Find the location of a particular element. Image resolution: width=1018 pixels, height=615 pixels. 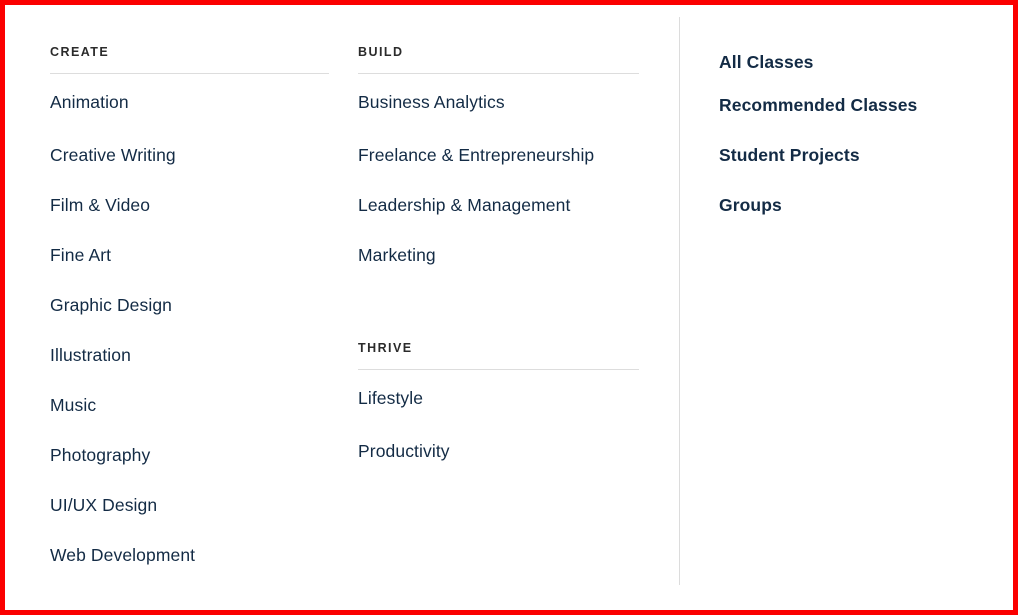

list-item: Illustration is located at coordinates (189, 355).